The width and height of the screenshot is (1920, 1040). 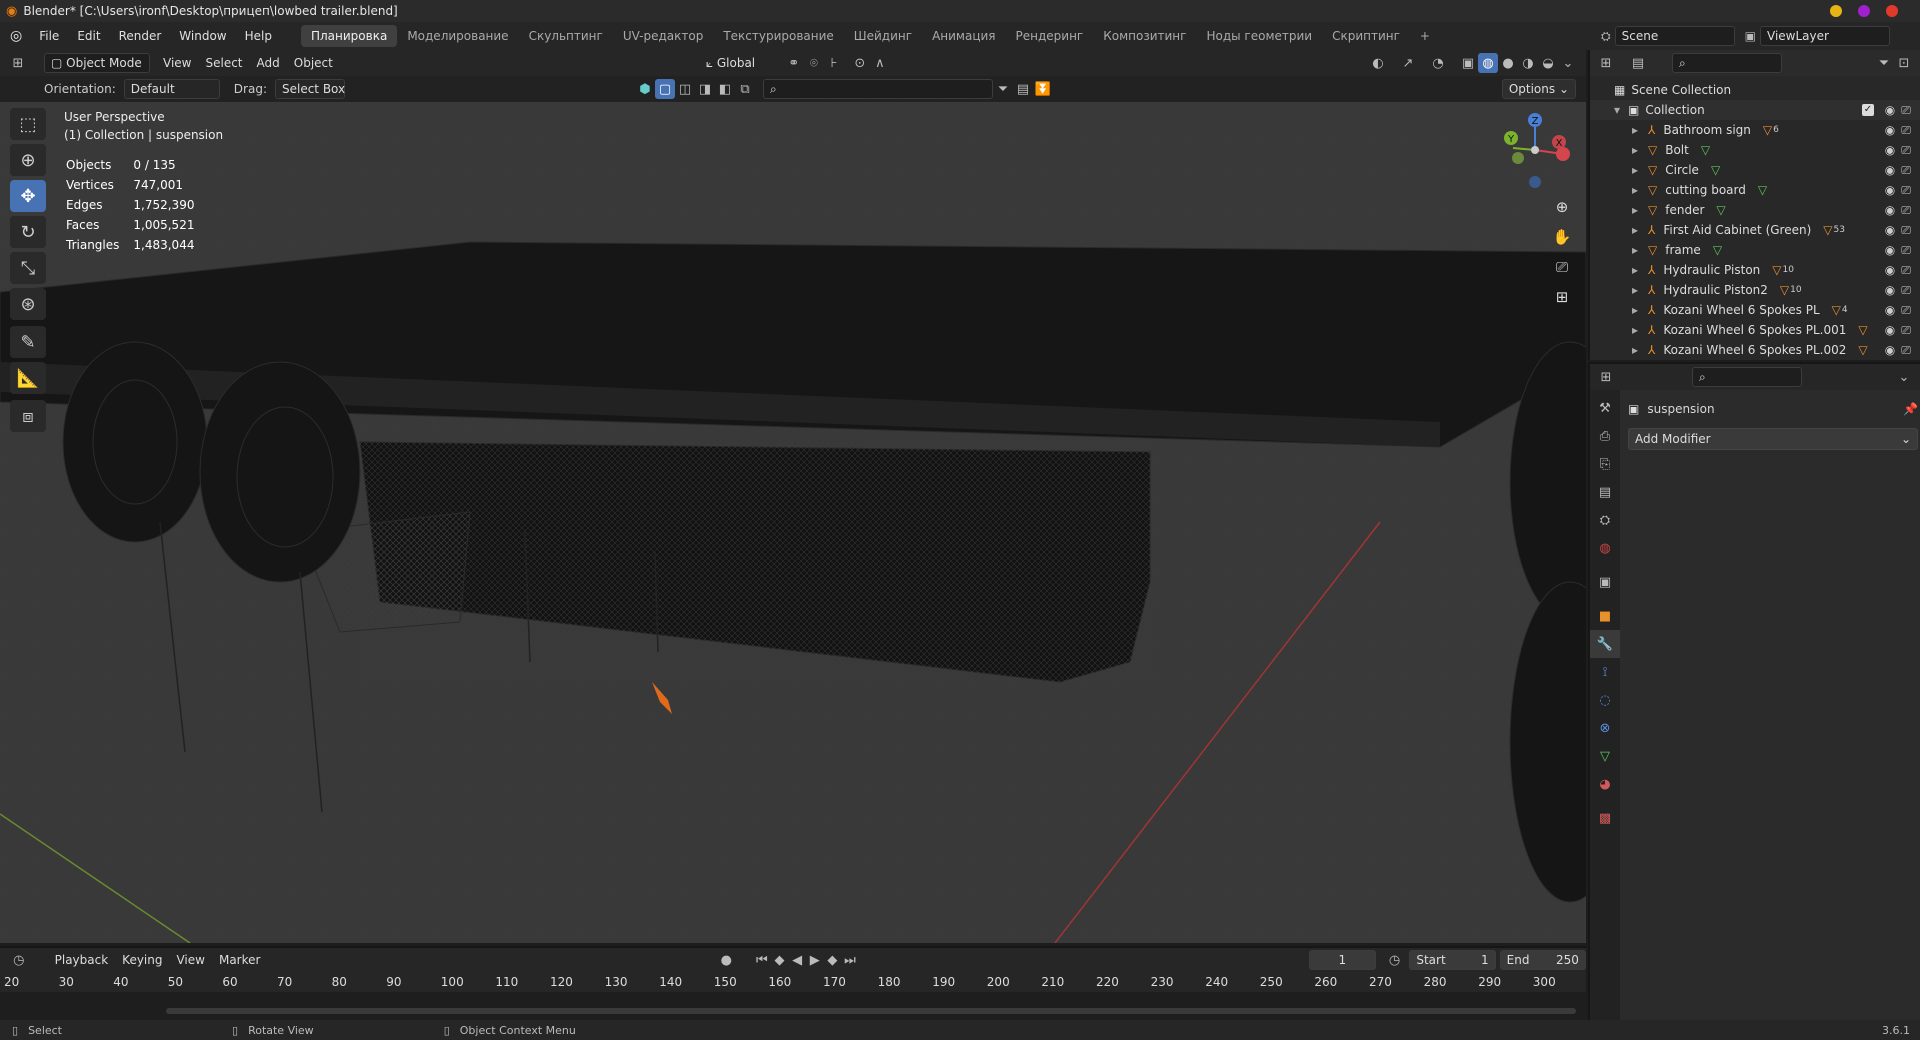 I want to click on outliner-search-input: ⌕, so click(x=1727, y=63).